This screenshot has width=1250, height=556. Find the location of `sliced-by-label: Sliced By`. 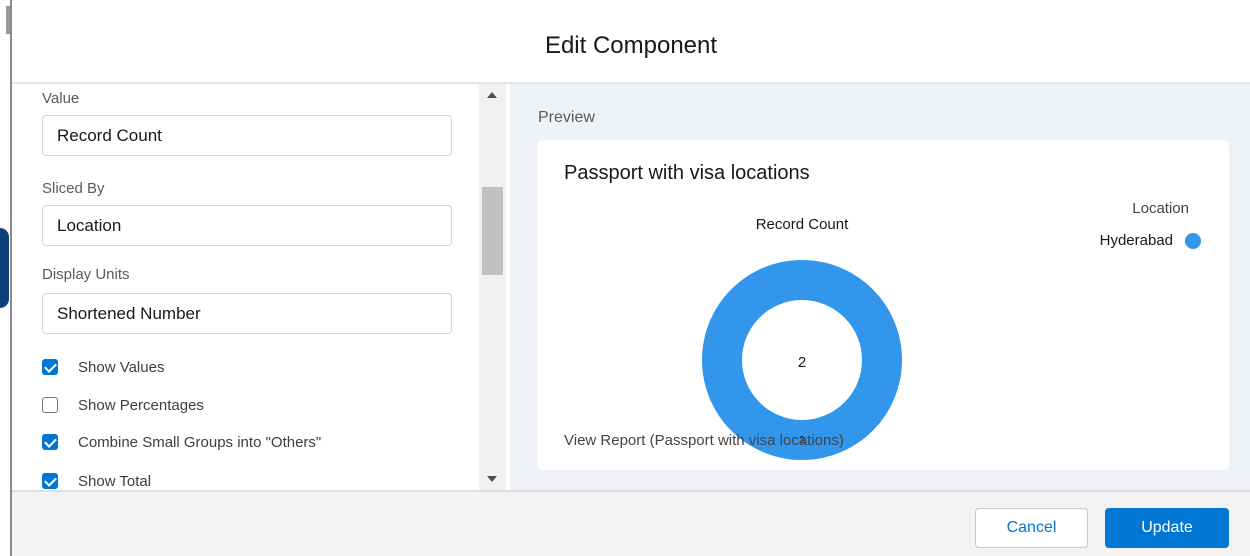

sliced-by-label: Sliced By is located at coordinates (73, 188).